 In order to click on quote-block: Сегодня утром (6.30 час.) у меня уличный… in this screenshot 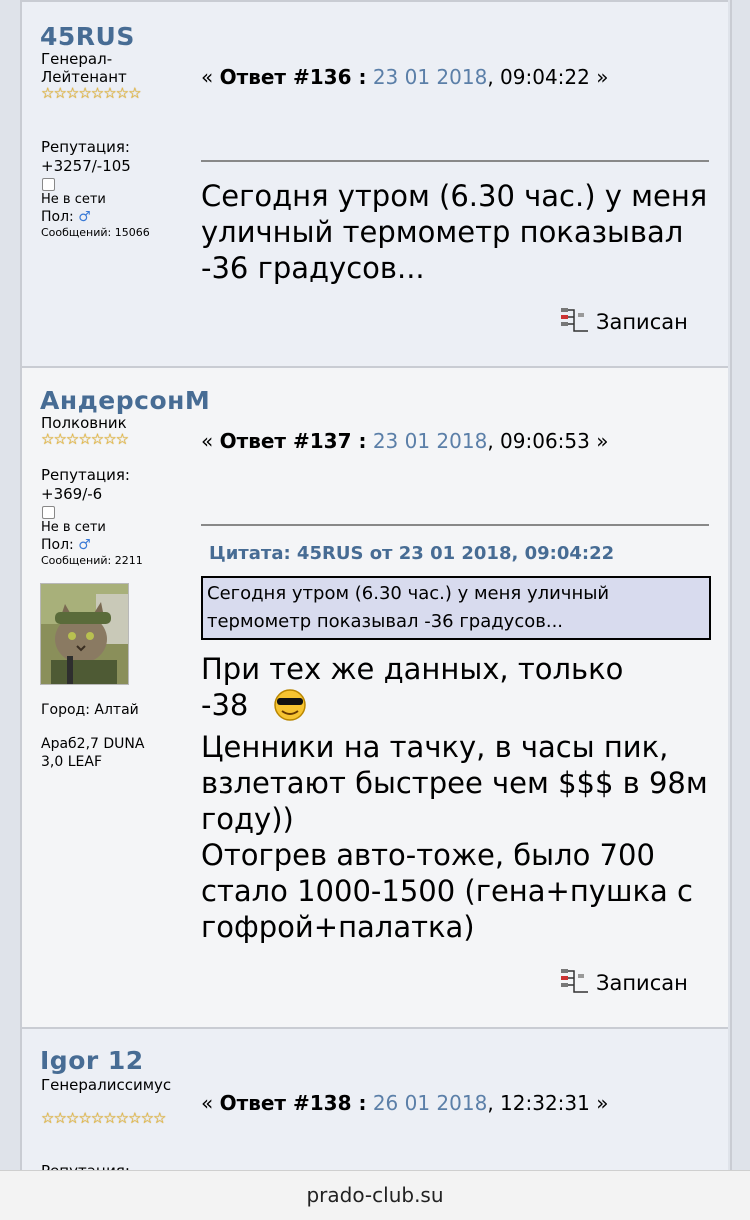, I will do `click(456, 608)`.